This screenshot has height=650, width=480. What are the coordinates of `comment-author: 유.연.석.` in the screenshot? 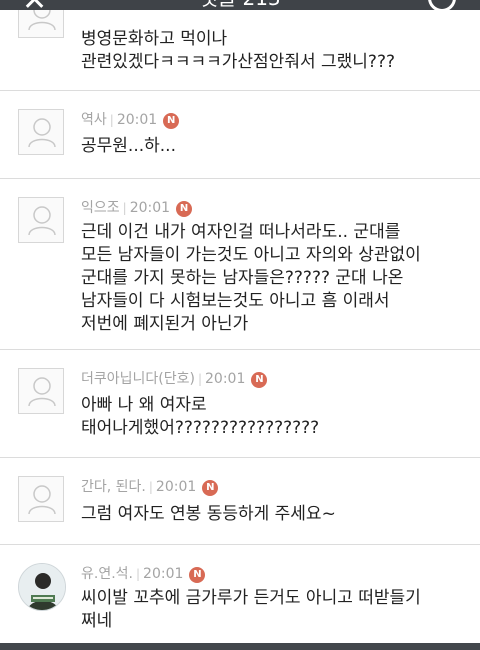 It's located at (107, 574).